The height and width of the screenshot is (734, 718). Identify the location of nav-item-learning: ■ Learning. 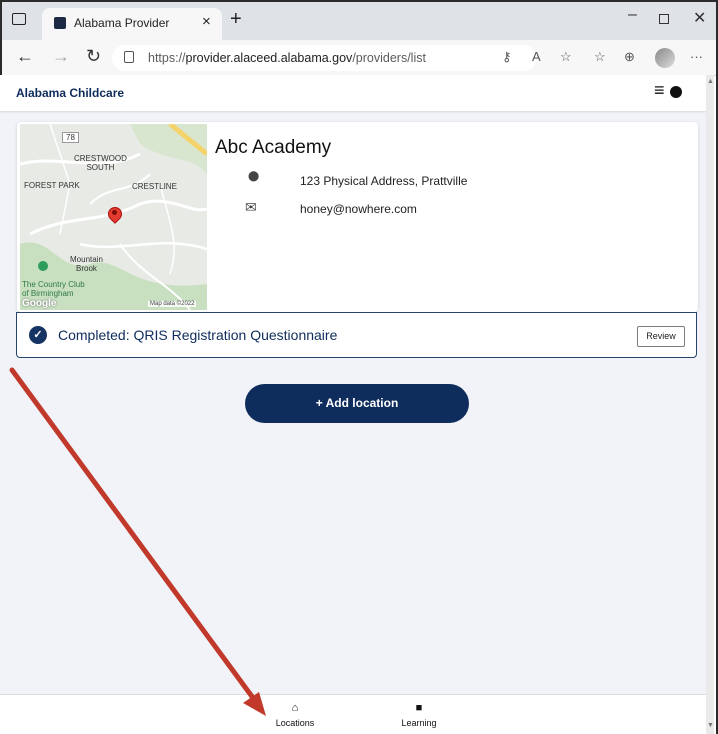
(419, 714).